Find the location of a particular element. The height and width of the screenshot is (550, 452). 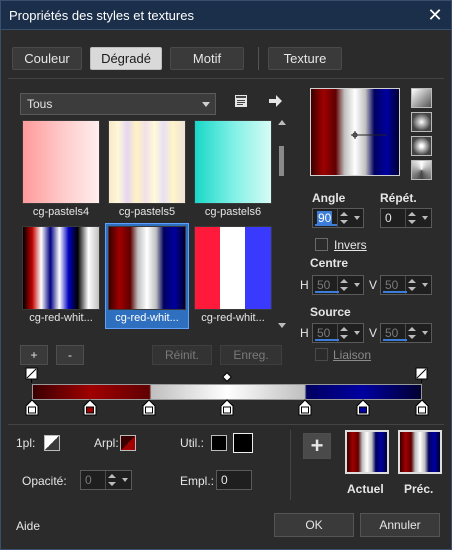

angle-slider-fill is located at coordinates (326, 225).